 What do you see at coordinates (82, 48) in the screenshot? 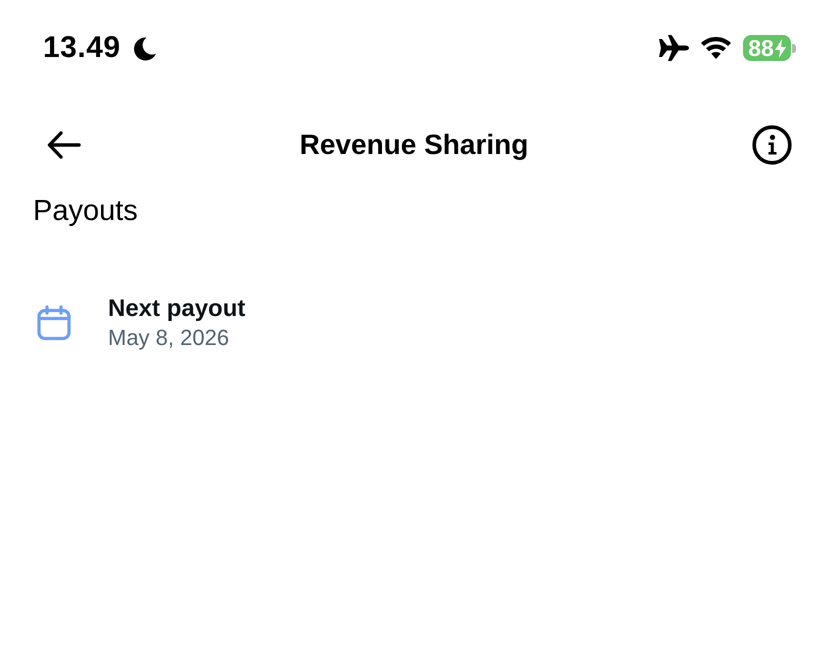
I see `status-time: 13.49` at bounding box center [82, 48].